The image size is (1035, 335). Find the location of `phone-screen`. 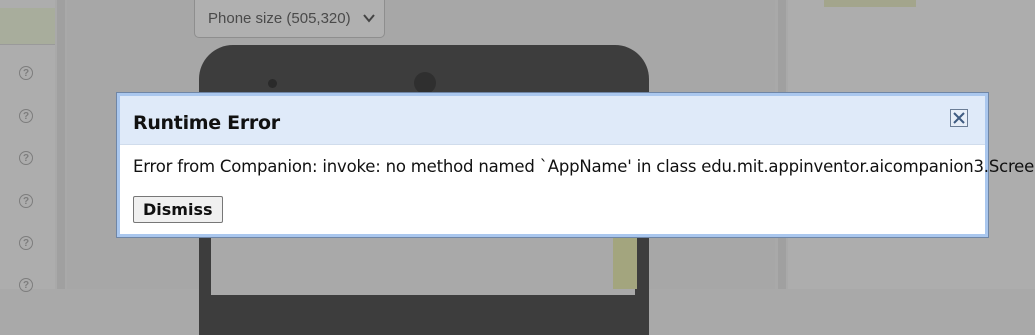

phone-screen is located at coordinates (423, 265).